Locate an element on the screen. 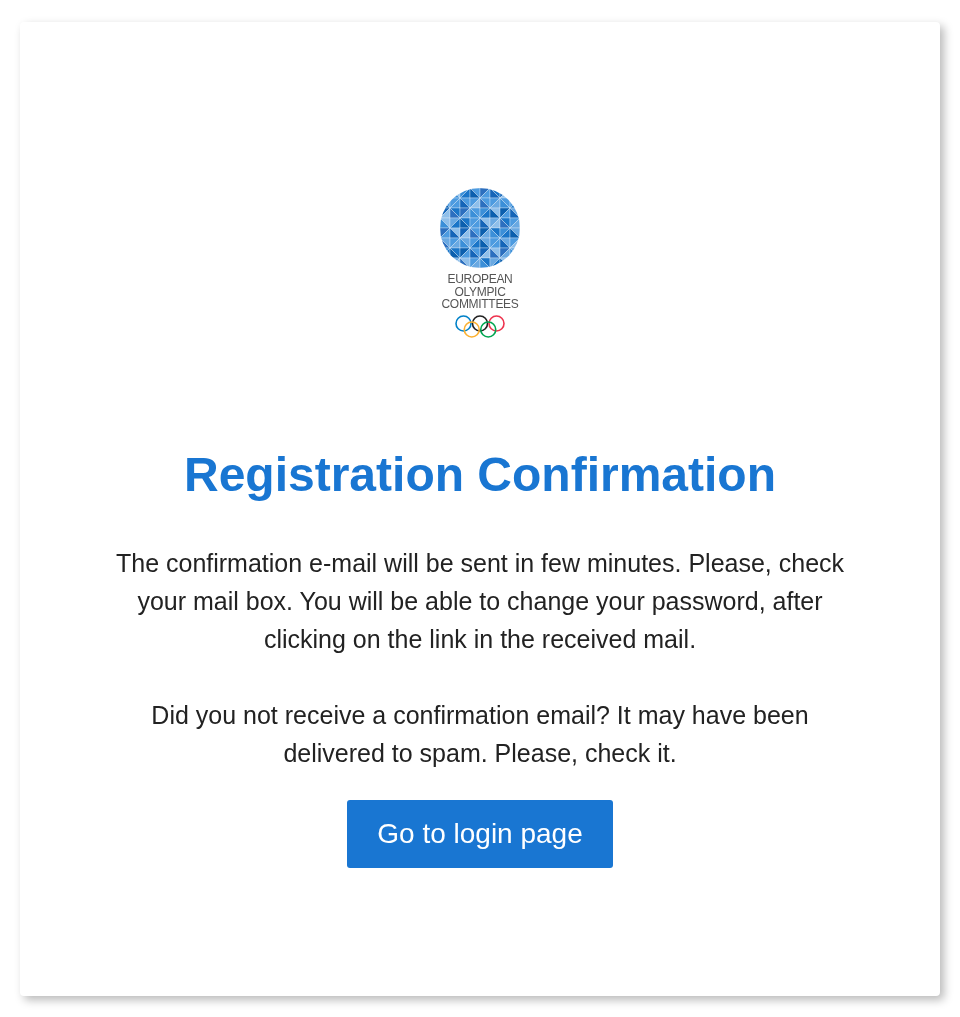  message-text: The confirmation e-mail will be sent in few minutes. Please, check your mail box. You will be able to change your password, after clicking on the link in the received mail. is located at coordinates (480, 601).